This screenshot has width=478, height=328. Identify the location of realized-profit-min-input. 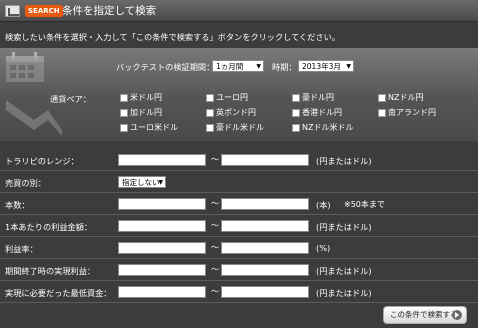
(162, 270).